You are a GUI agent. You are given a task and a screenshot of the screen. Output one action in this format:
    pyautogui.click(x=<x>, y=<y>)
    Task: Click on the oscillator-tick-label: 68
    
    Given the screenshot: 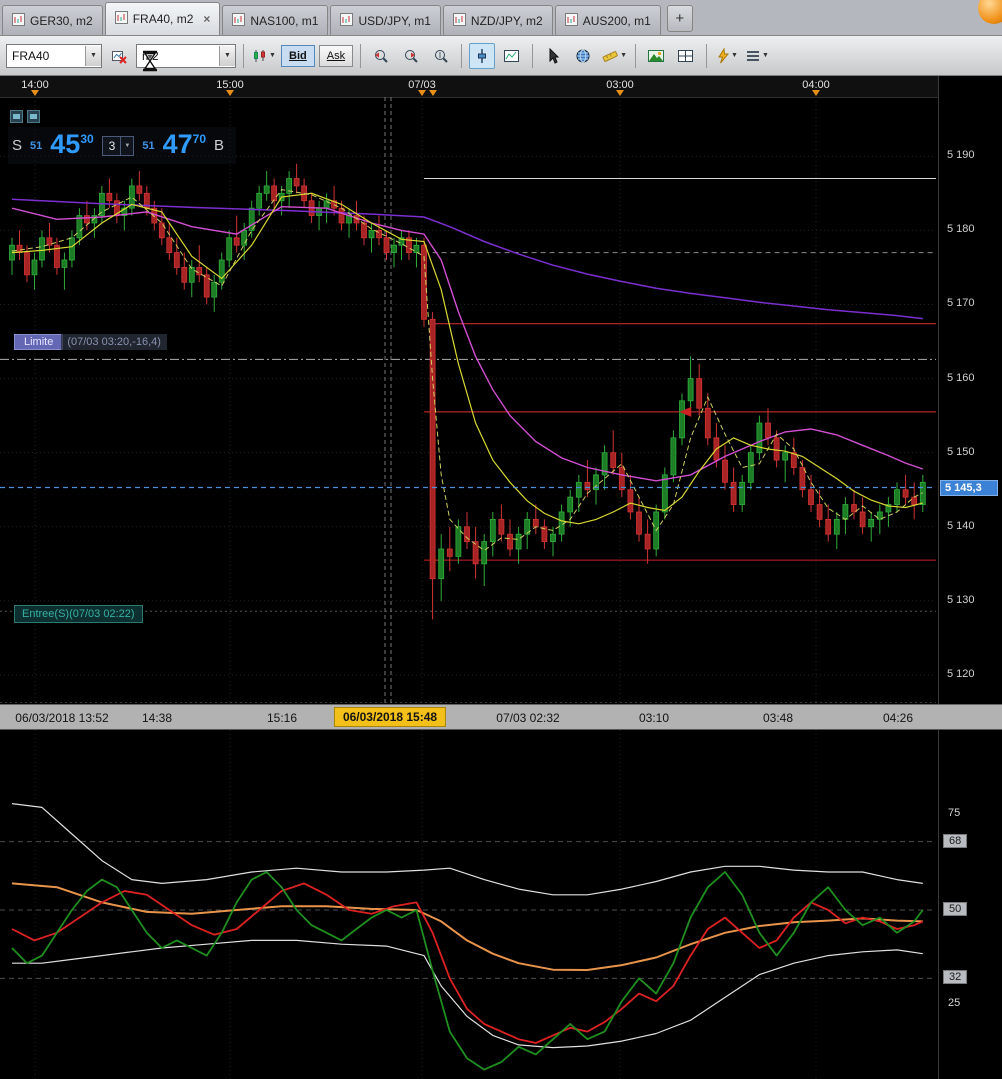 What is the action you would take?
    pyautogui.click(x=955, y=840)
    